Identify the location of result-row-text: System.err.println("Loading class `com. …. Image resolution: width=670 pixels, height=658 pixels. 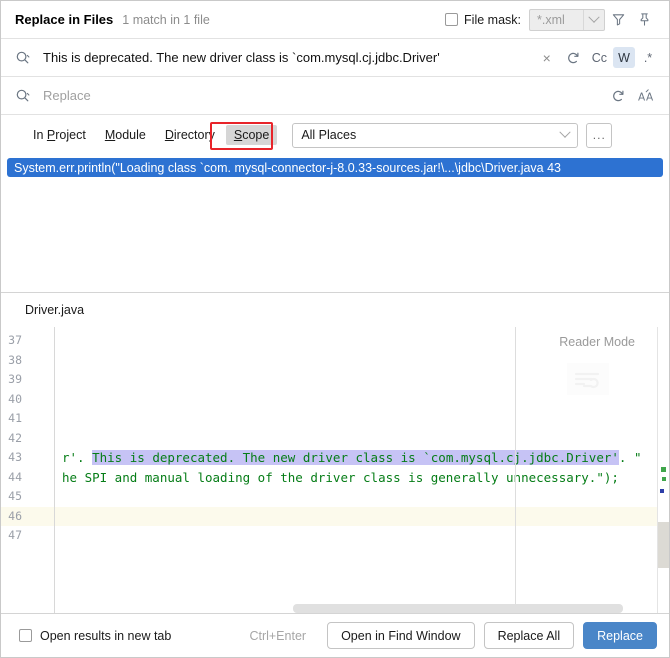
(288, 167).